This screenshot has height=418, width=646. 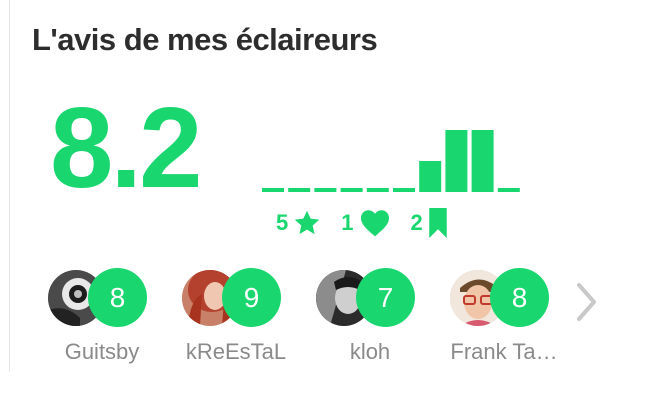 I want to click on bookmark-icon, so click(x=438, y=223).